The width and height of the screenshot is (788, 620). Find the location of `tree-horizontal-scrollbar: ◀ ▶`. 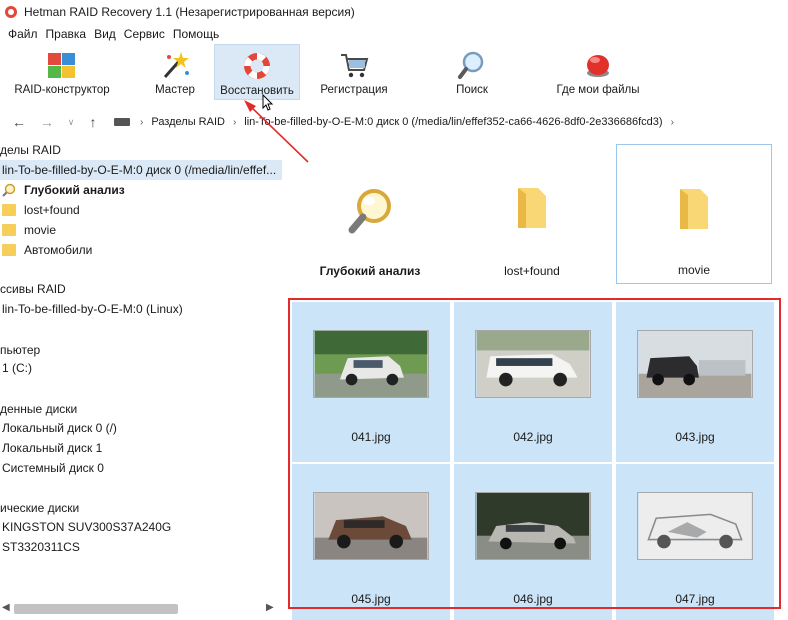

tree-horizontal-scrollbar: ◀ ▶ is located at coordinates (141, 610).